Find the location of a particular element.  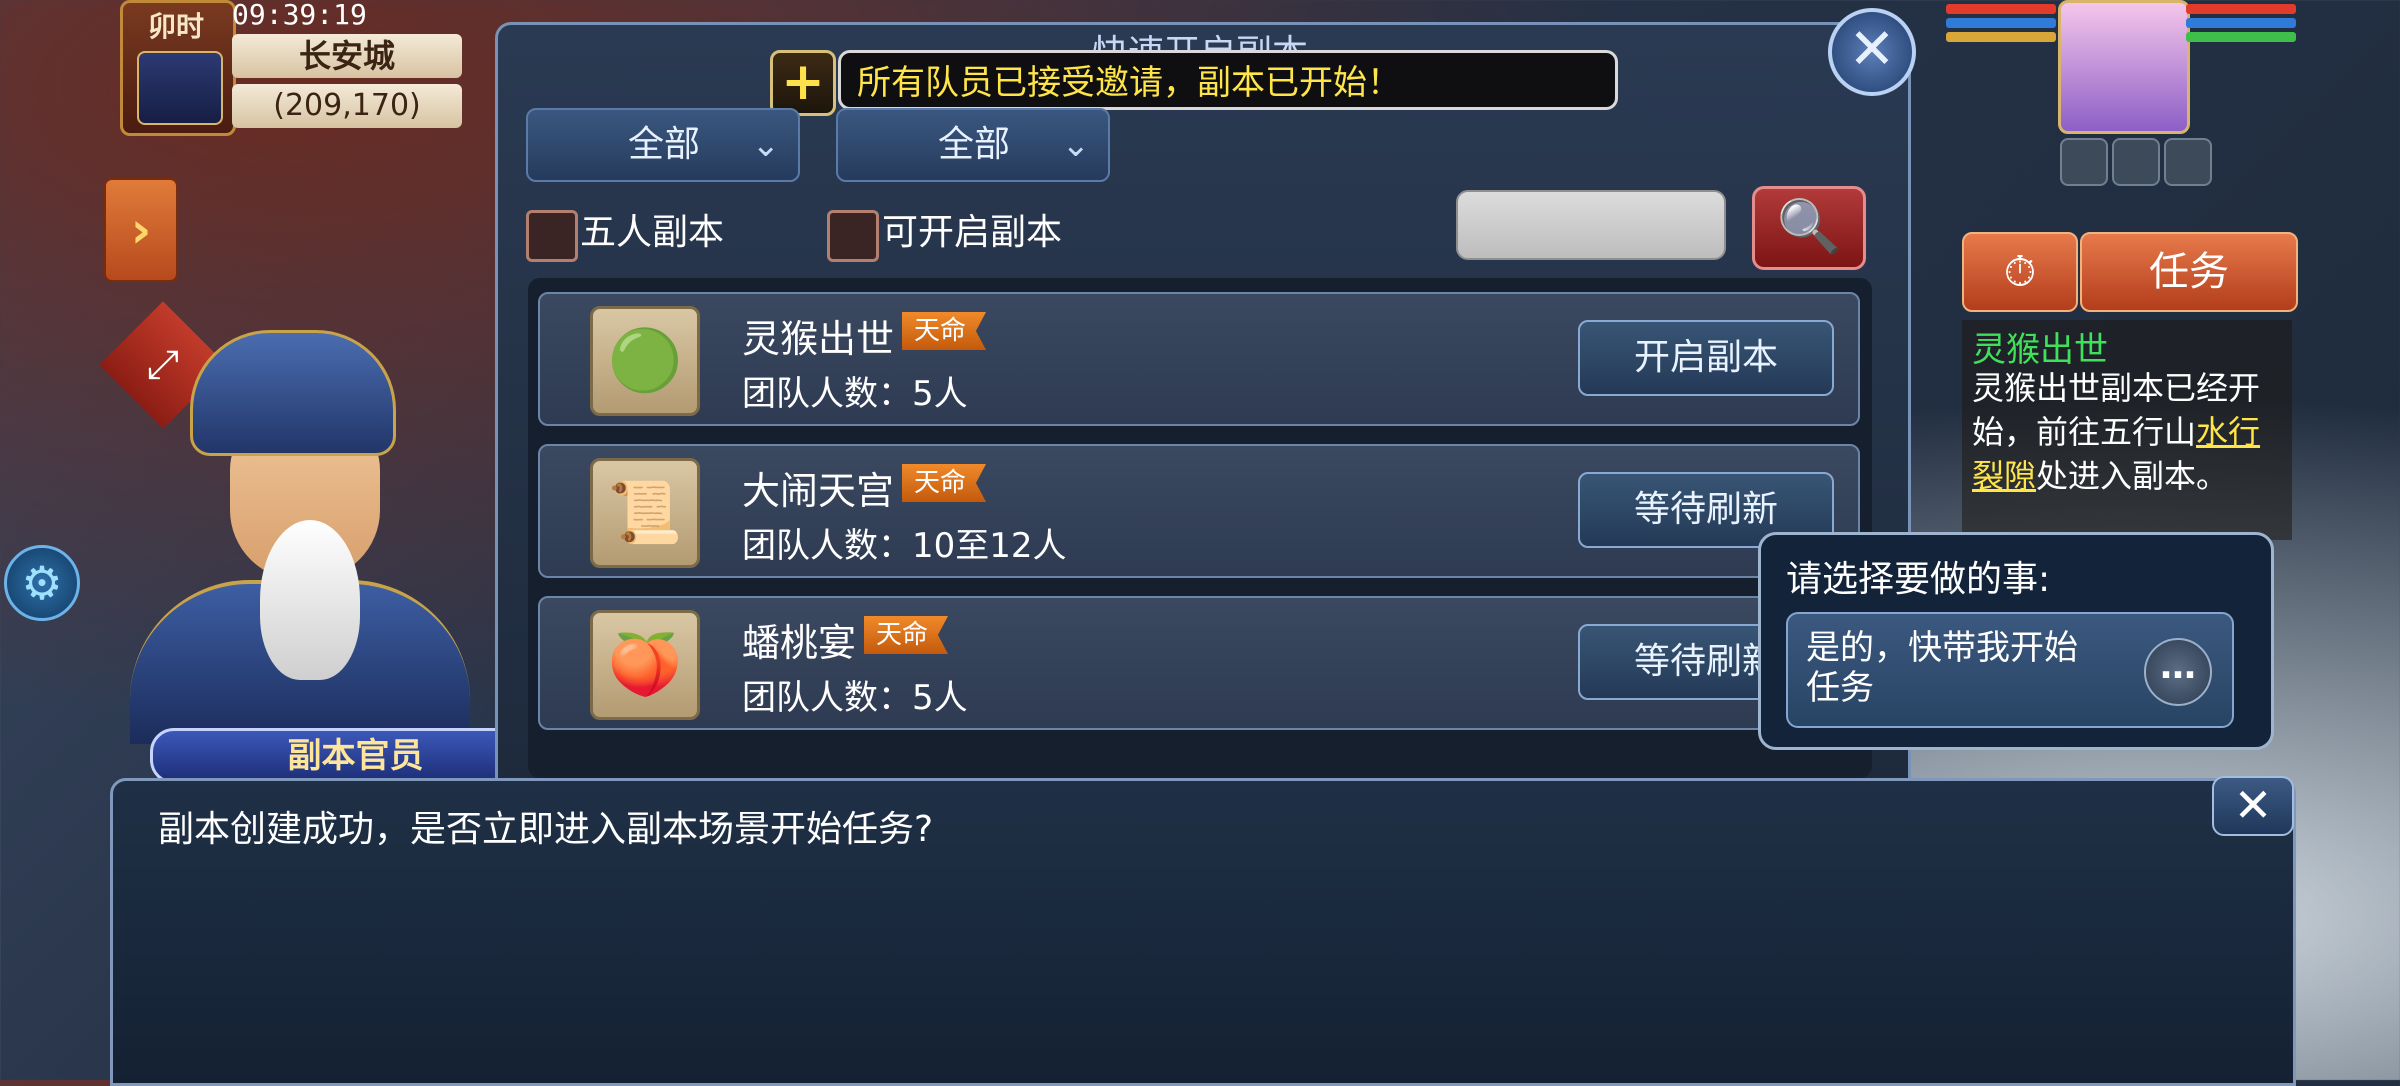

category-dropdown-value: 全部 is located at coordinates (664, 144).